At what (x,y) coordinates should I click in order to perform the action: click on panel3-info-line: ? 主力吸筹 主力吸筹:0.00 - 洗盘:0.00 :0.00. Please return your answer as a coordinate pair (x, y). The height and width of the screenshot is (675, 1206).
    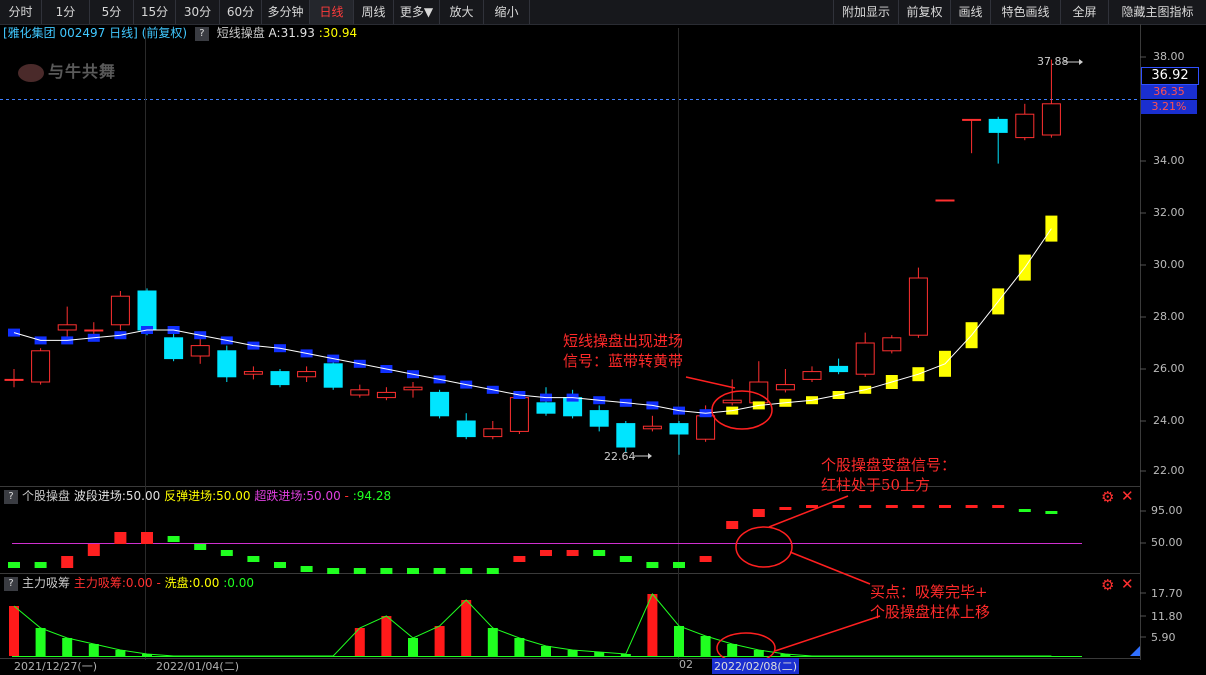
    Looking at the image, I should click on (127, 583).